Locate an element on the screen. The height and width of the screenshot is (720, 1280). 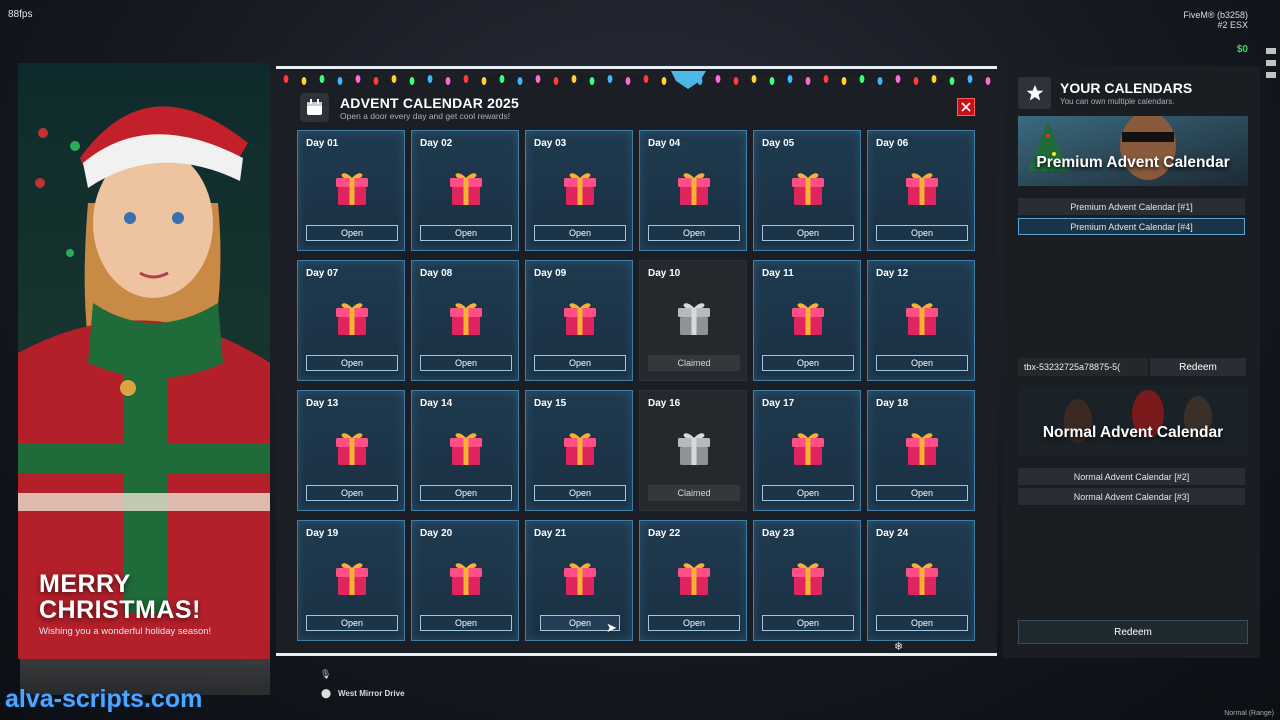
location-pin-icon: ⬤ is located at coordinates (326, 693).